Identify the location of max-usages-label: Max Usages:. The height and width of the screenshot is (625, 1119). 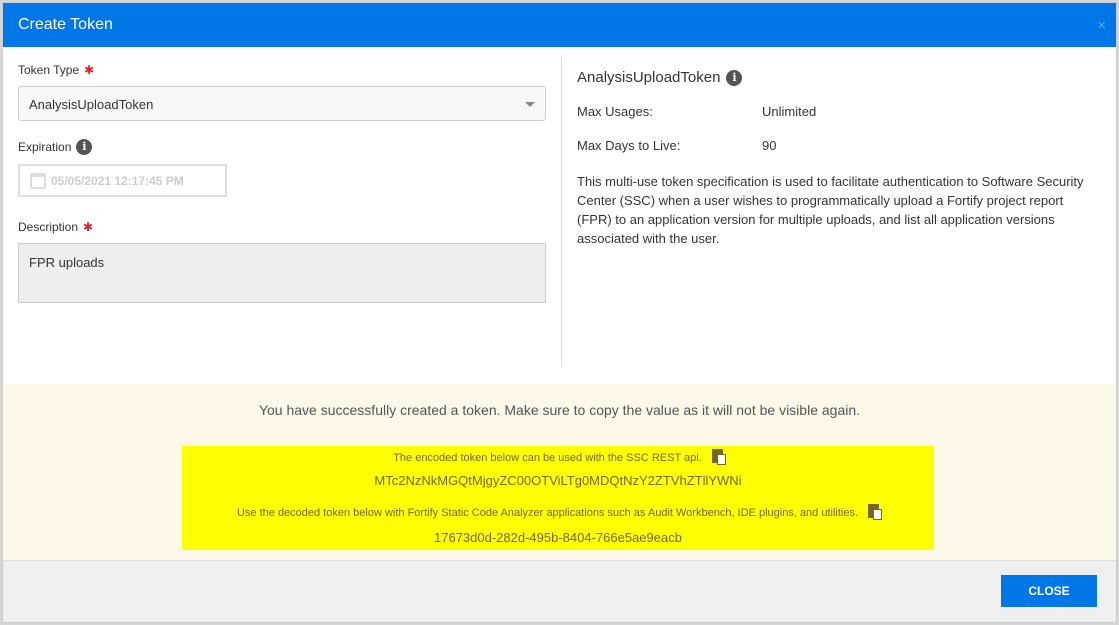
(615, 111).